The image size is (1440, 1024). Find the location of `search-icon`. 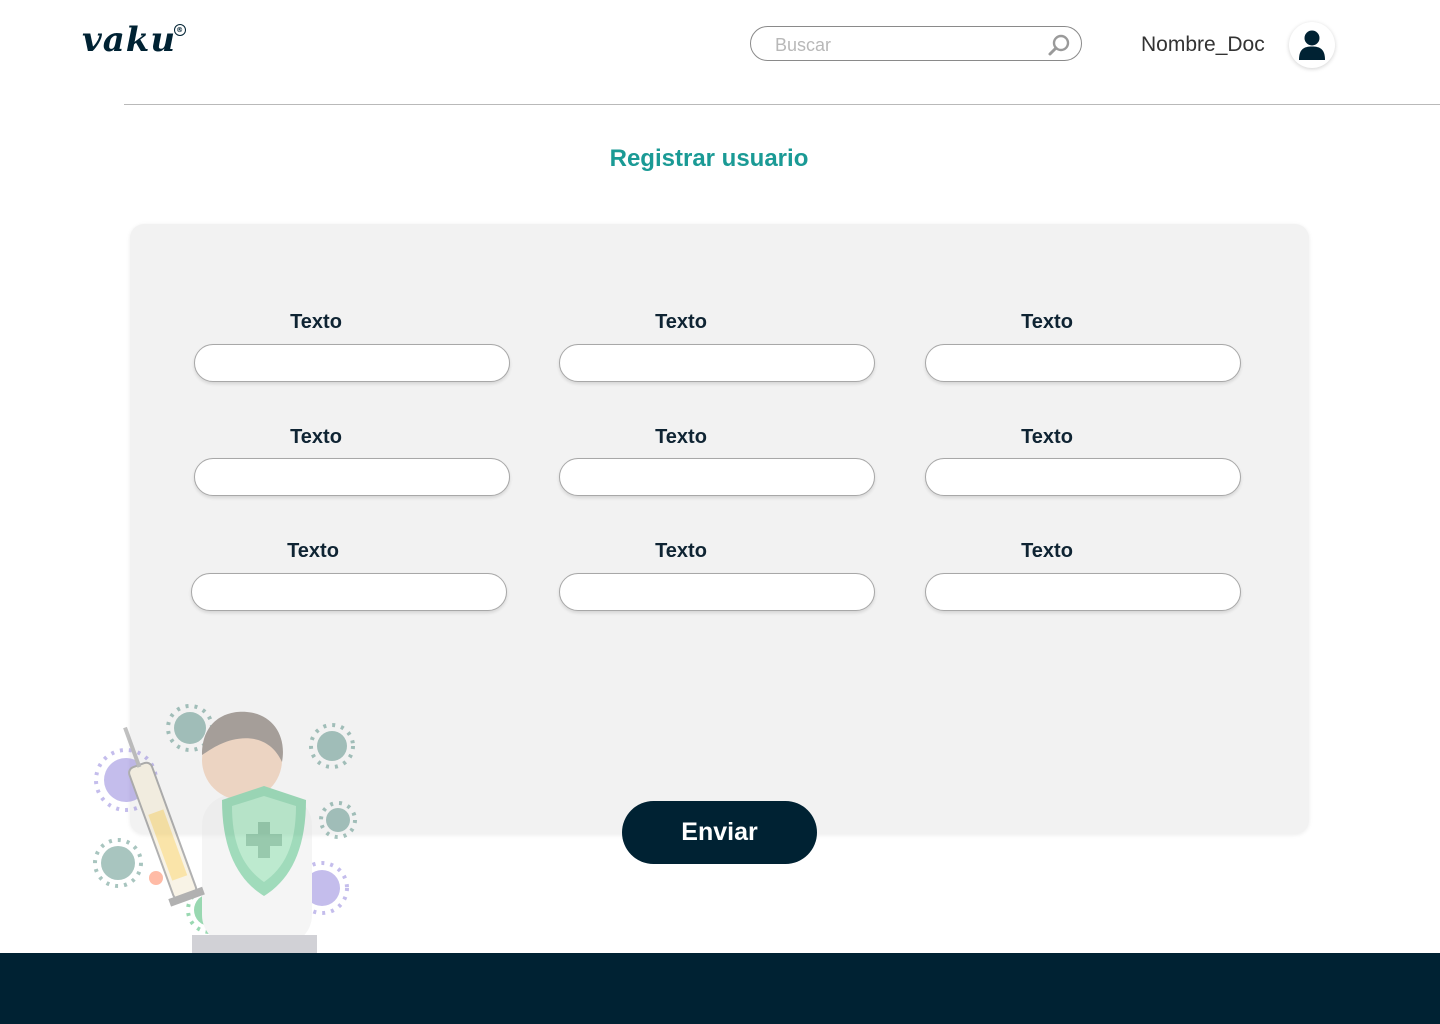

search-icon is located at coordinates (1059, 45).